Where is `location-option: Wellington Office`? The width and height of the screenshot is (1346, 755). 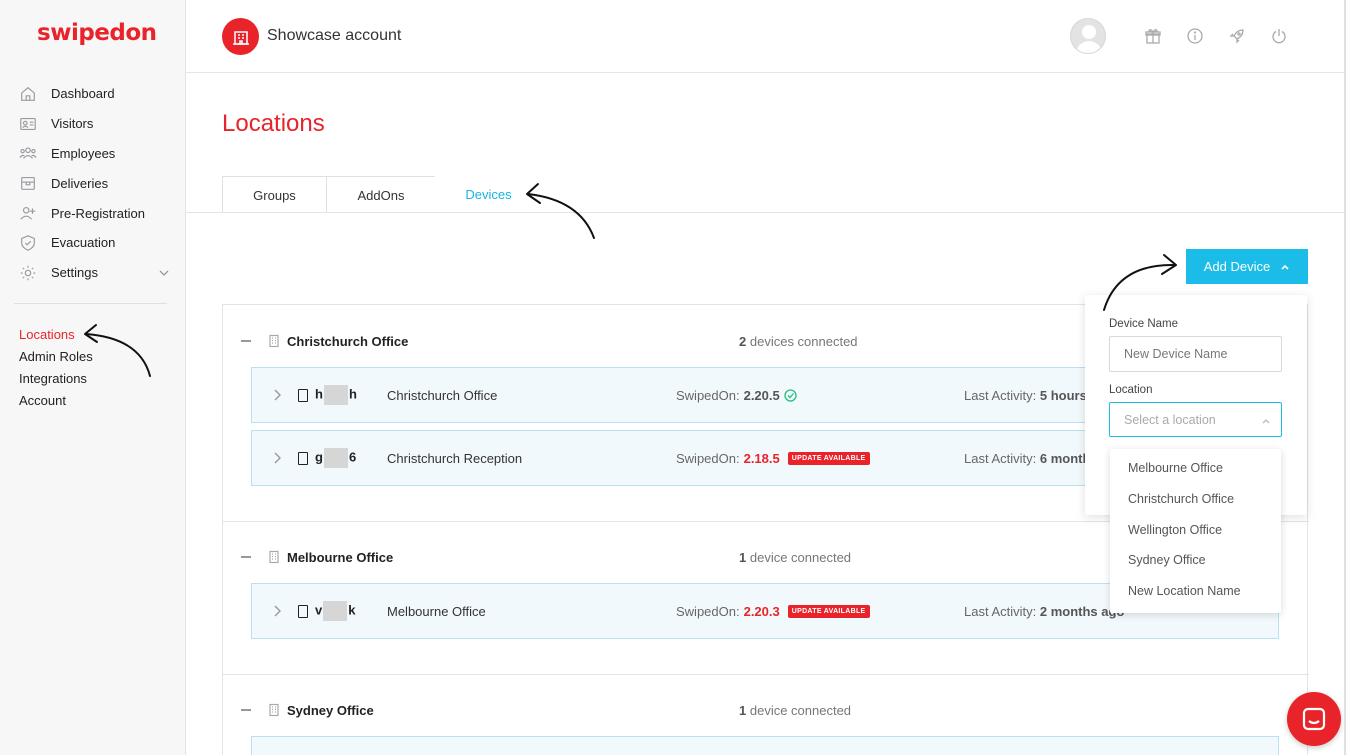
location-option: Wellington Office is located at coordinates (1195, 530).